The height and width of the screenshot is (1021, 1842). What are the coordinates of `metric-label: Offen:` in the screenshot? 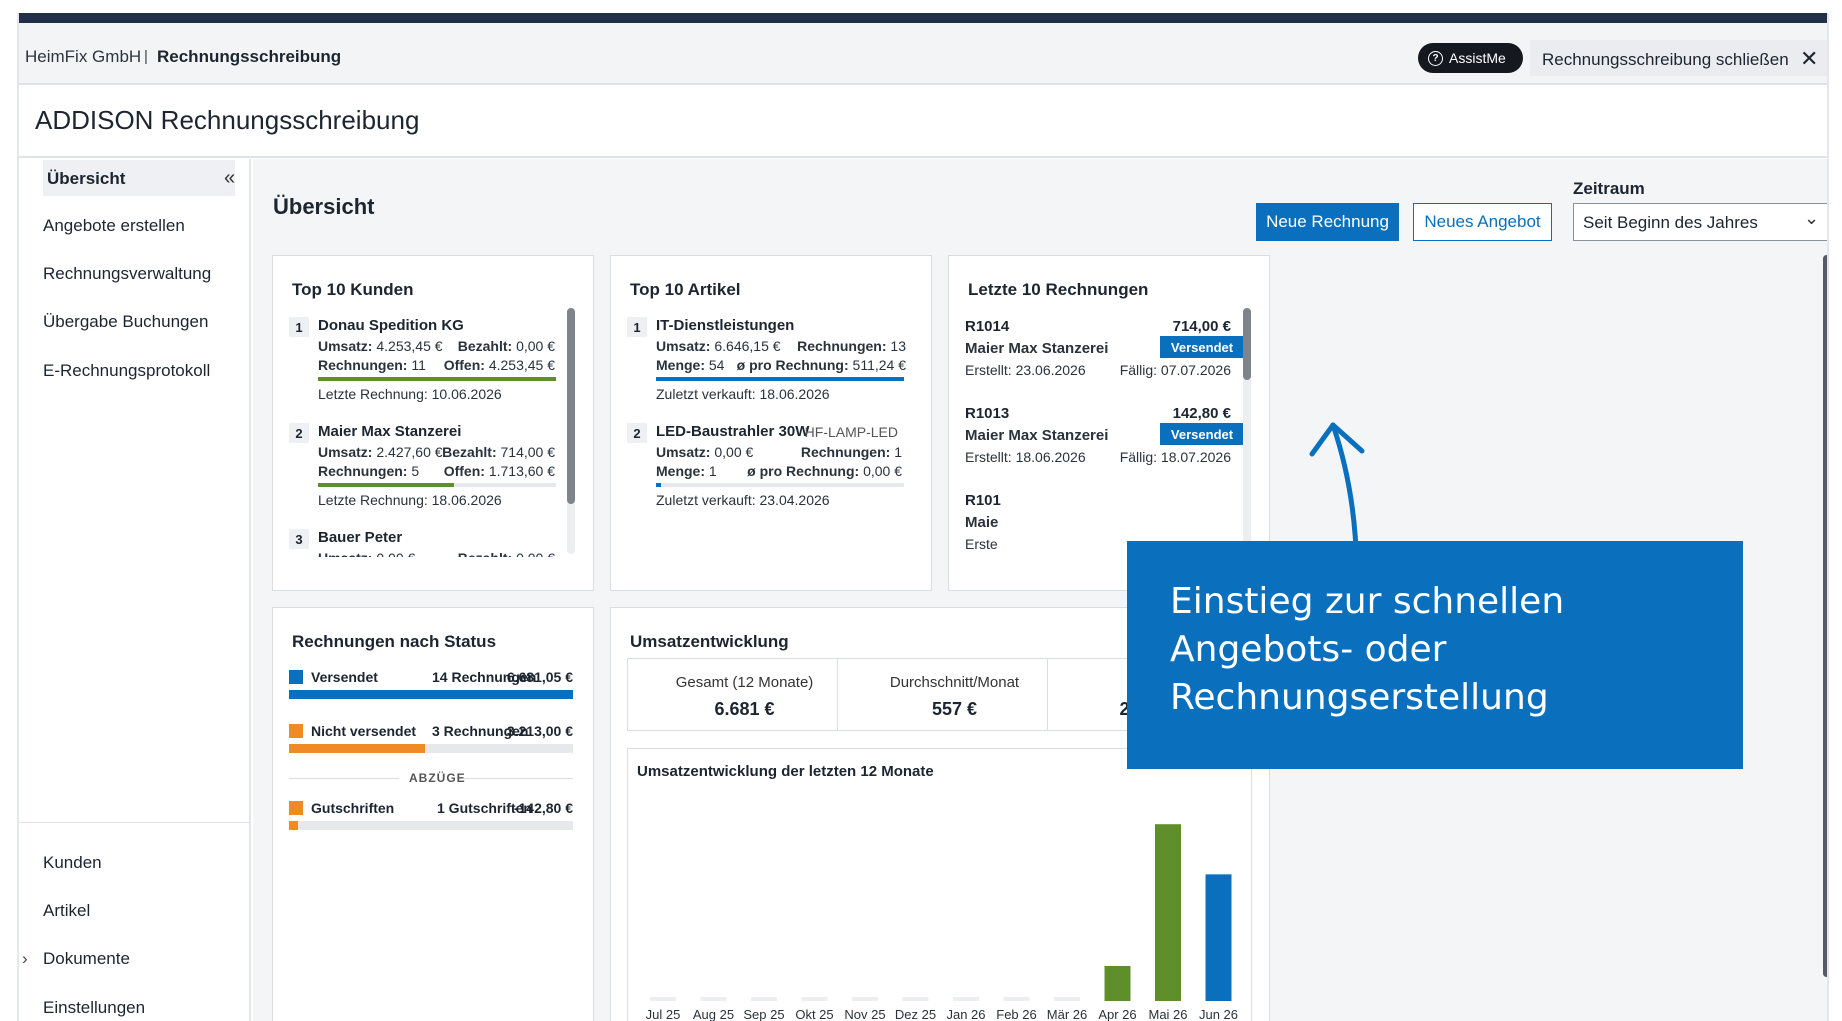 It's located at (464, 365).